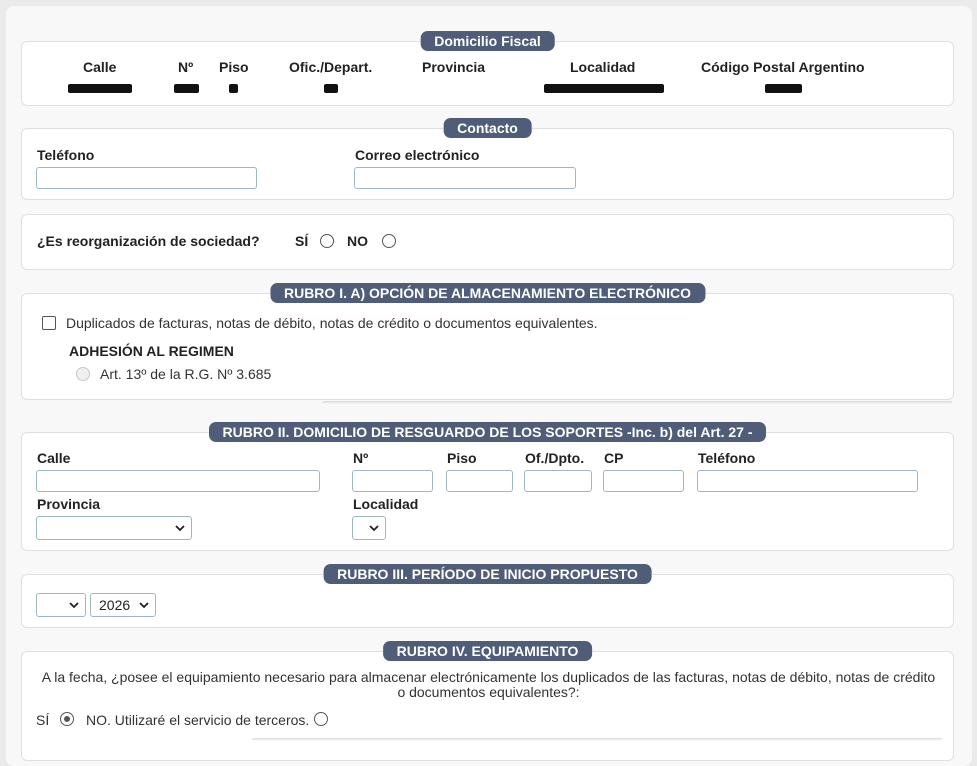 The image size is (977, 766). Describe the element at coordinates (603, 67) in the screenshot. I see `localidad-column-header: Localidad` at that location.